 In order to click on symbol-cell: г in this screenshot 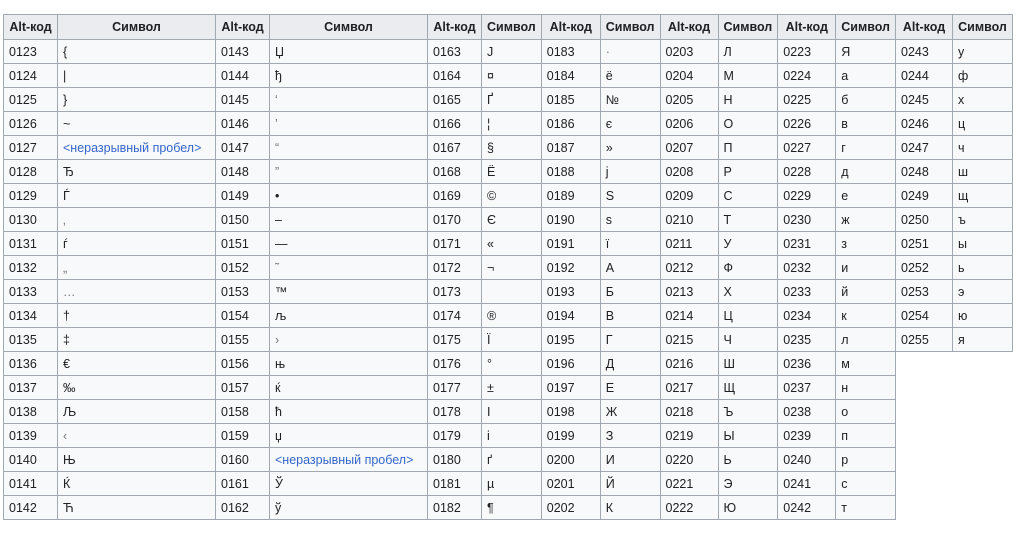, I will do `click(865, 147)`.